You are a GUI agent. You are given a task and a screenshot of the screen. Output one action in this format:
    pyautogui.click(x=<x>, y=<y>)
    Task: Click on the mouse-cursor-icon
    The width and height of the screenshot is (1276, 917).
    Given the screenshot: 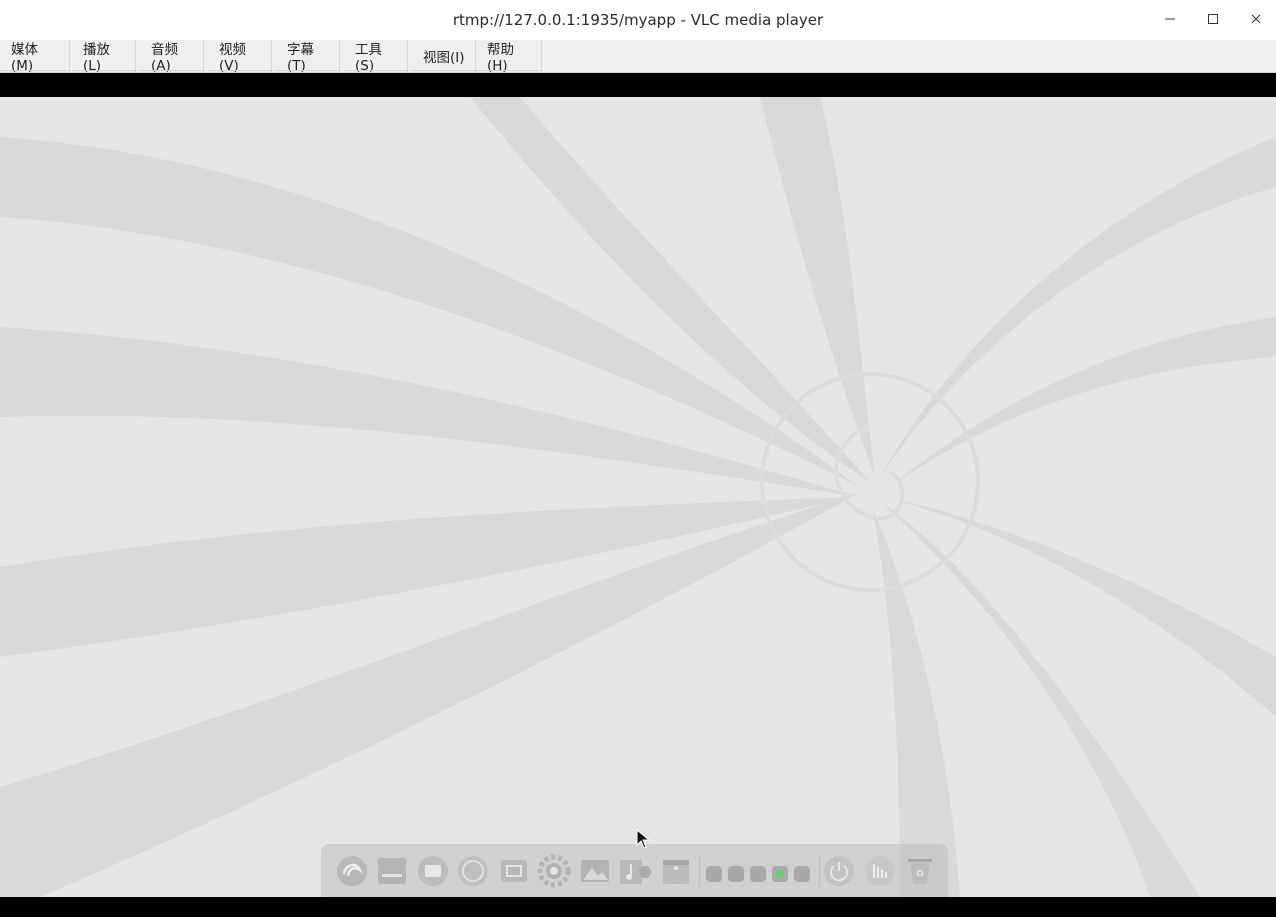 What is the action you would take?
    pyautogui.click(x=643, y=839)
    